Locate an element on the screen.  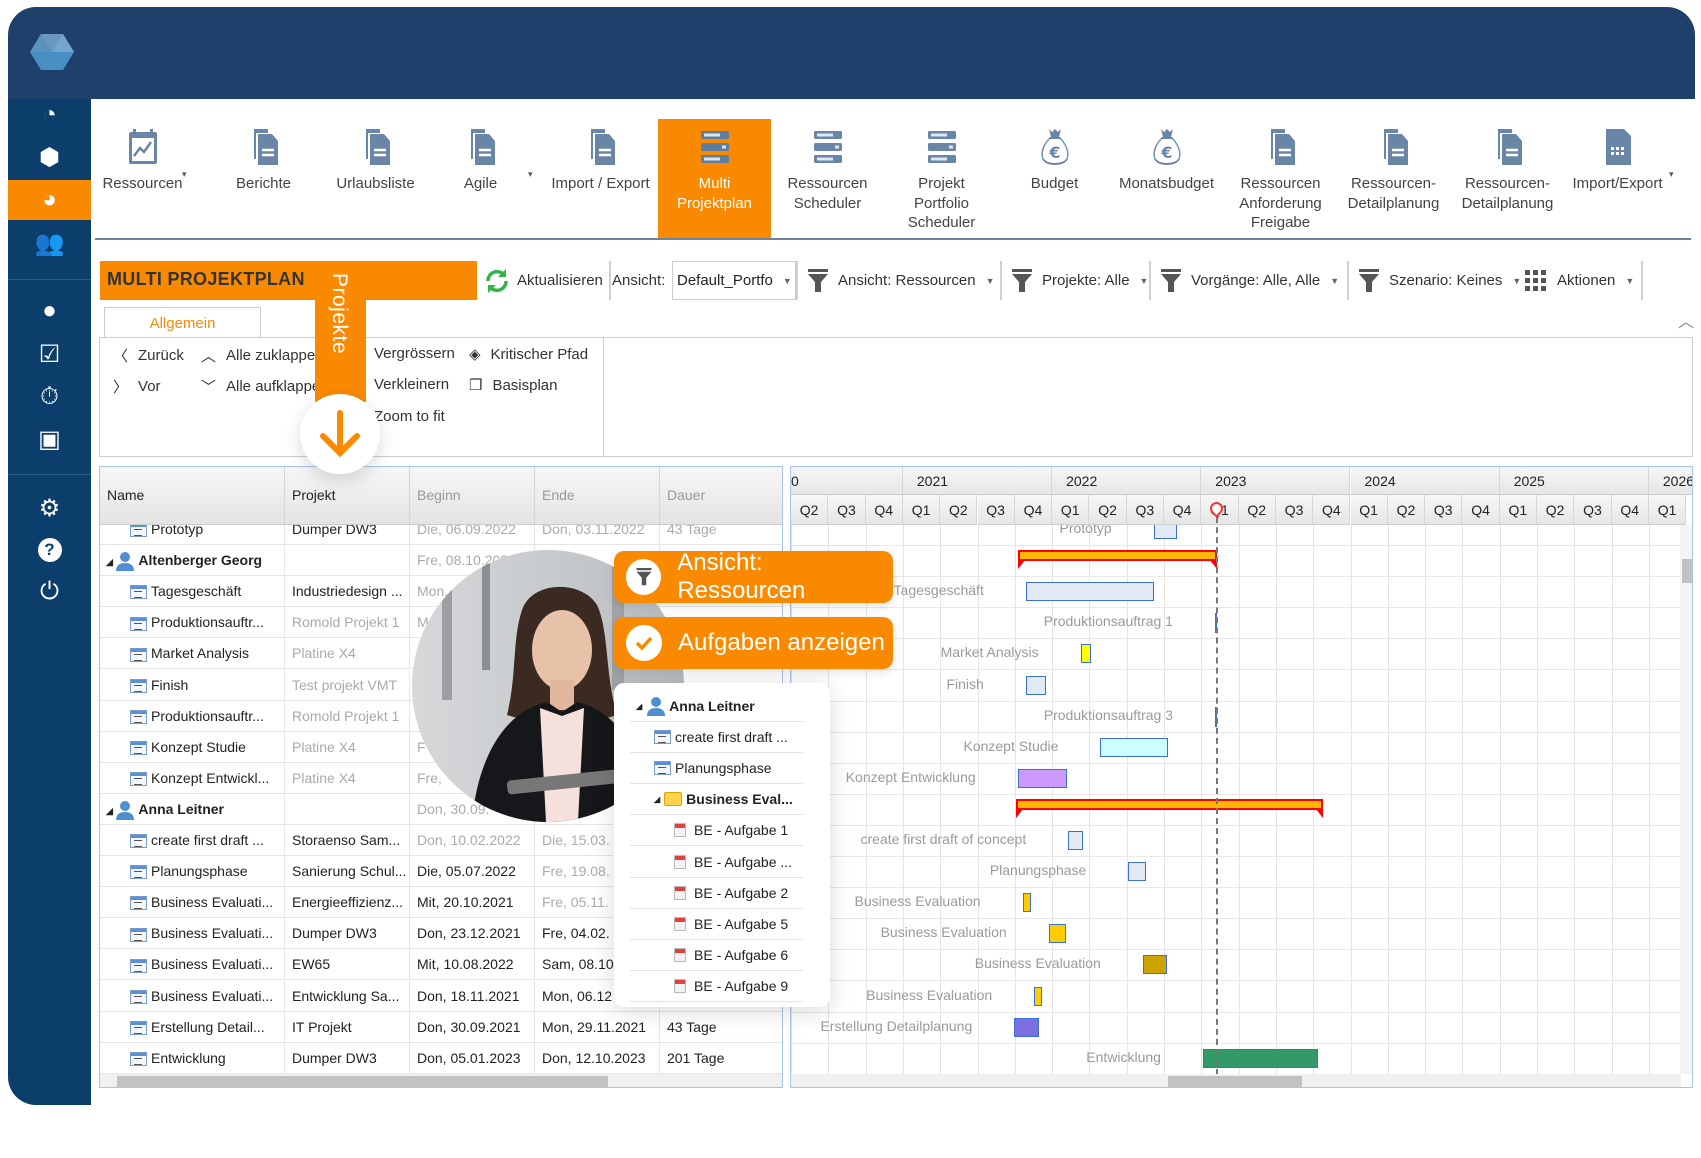
sidebar-item-users: 👥 is located at coordinates (49, 243).